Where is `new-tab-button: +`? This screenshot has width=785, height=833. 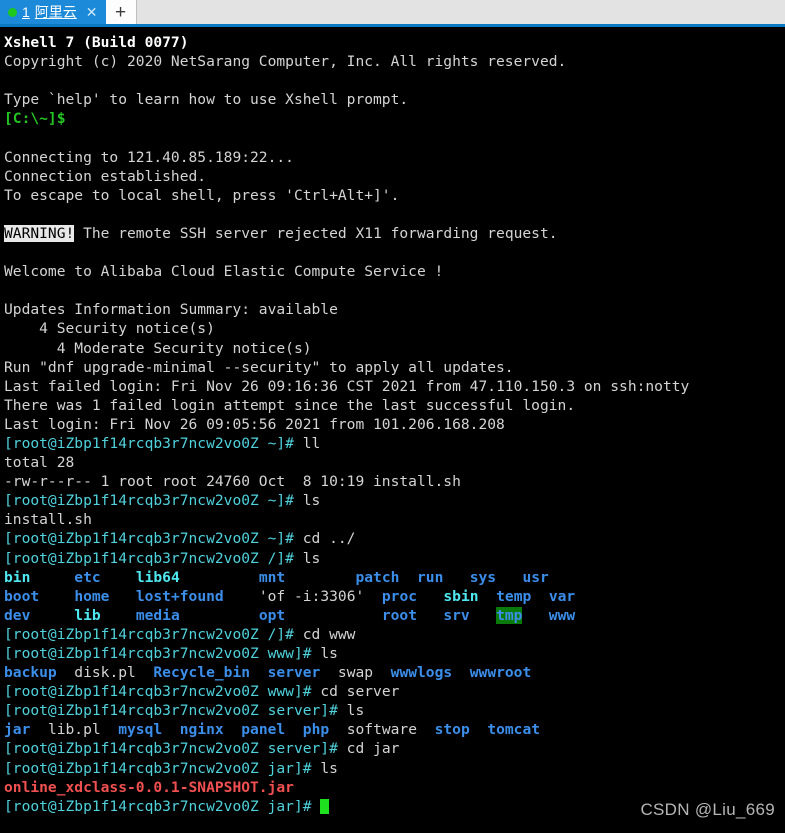
new-tab-button: + is located at coordinates (121, 12).